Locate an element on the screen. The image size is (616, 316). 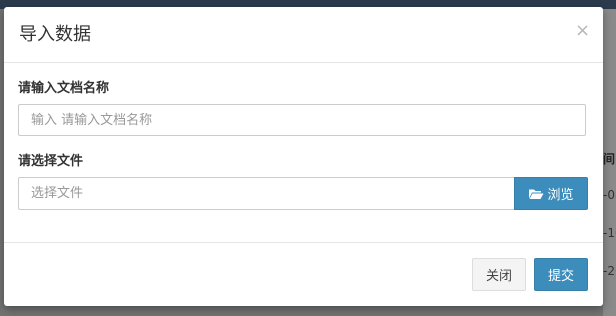
submit-button: 提交 is located at coordinates (561, 274).